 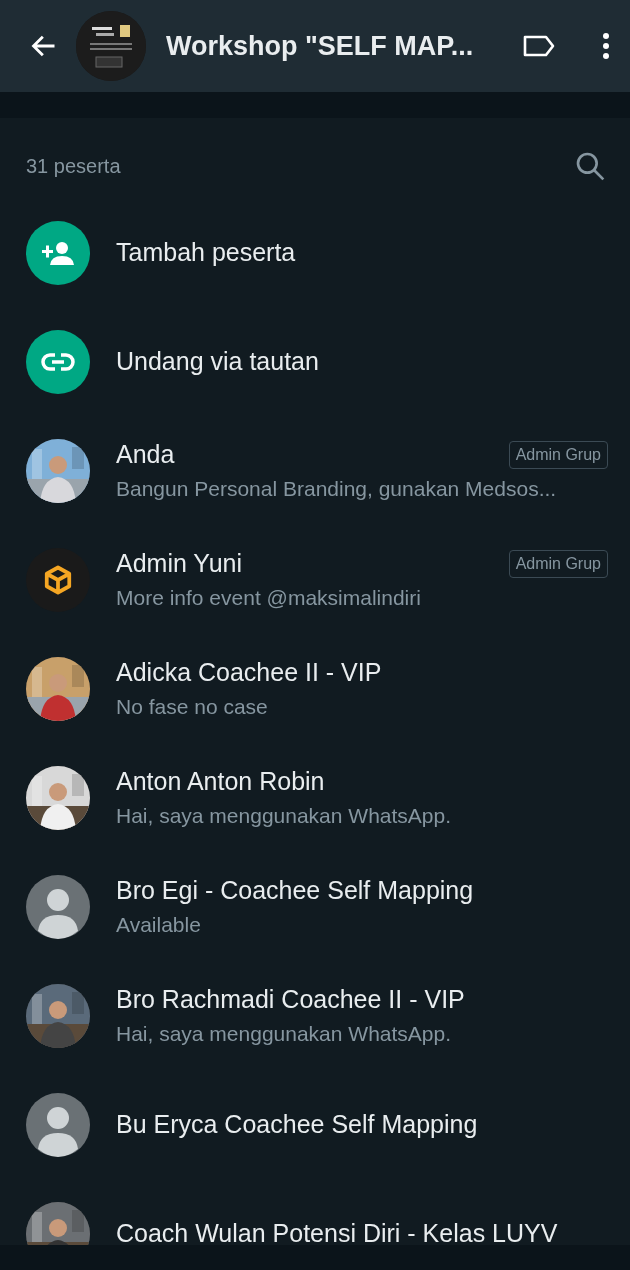 I want to click on cube-icon, so click(x=58, y=579).